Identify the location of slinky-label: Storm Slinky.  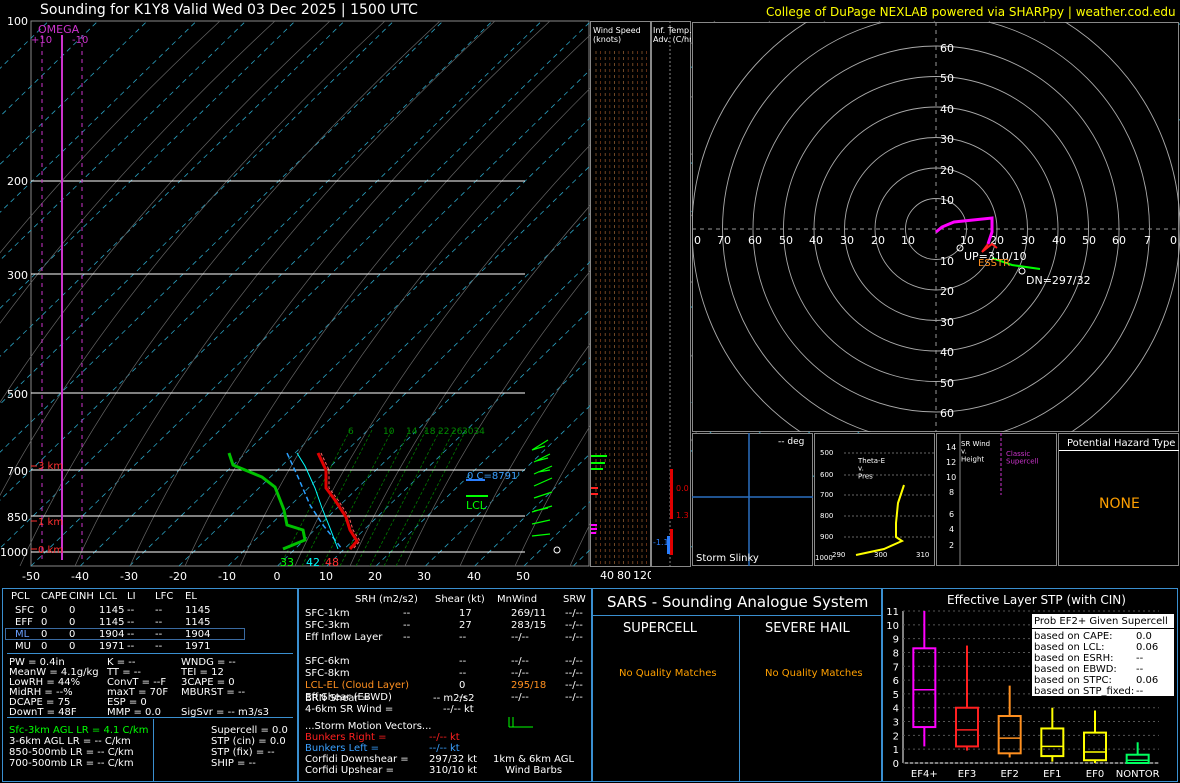
(727, 558).